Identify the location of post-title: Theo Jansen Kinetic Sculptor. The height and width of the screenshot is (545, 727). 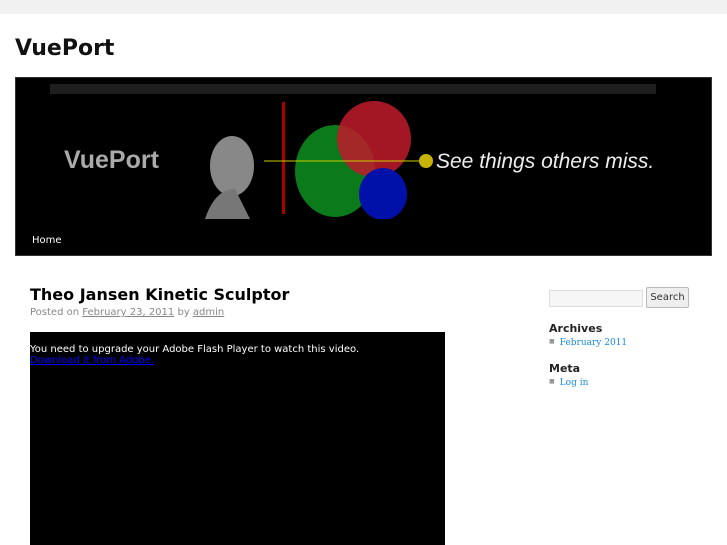
(159, 294).